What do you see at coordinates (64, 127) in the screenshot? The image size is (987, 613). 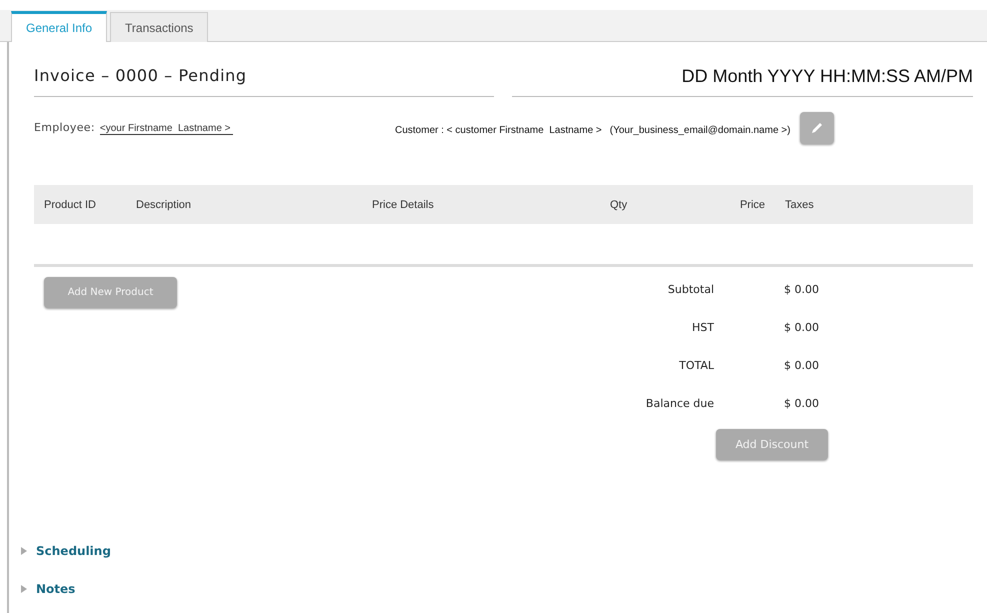 I see `employee-label: Employee:` at bounding box center [64, 127].